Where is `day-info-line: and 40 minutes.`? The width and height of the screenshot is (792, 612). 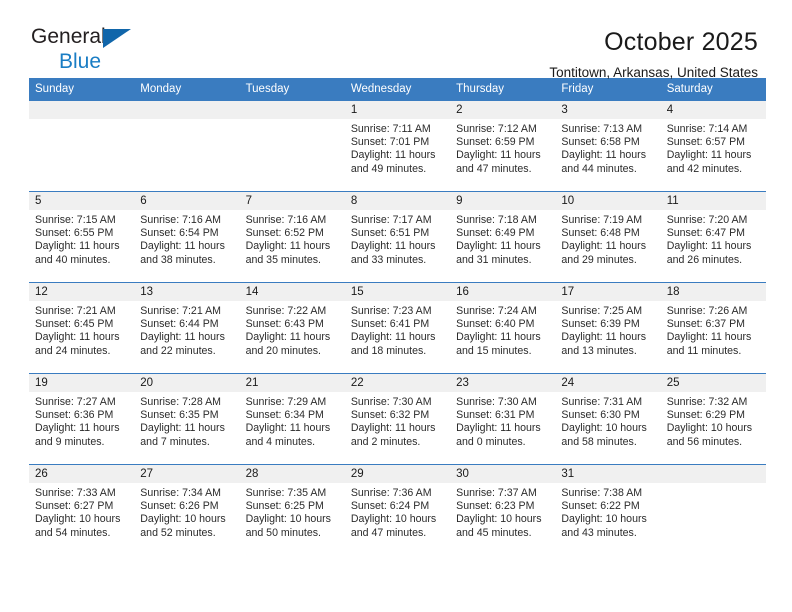 day-info-line: and 40 minutes. is located at coordinates (73, 259).